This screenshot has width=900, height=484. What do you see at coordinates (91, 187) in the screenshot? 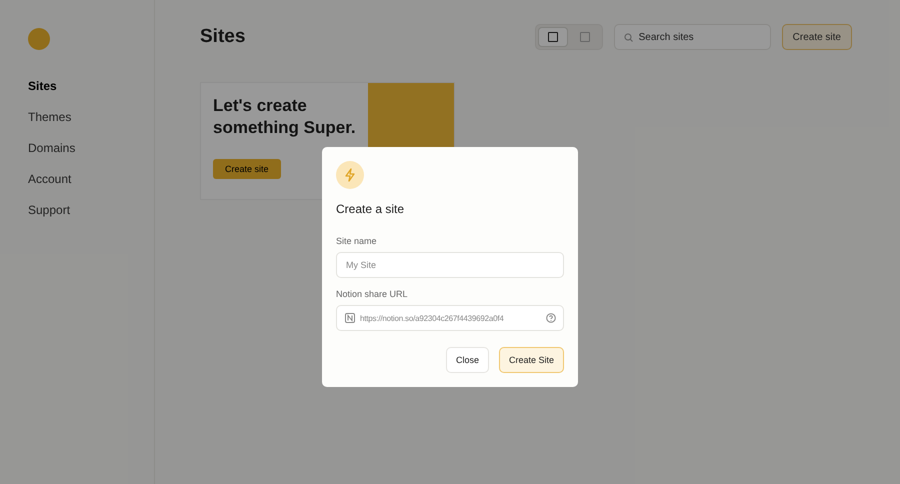
I see `sidebar-item: Account` at bounding box center [91, 187].